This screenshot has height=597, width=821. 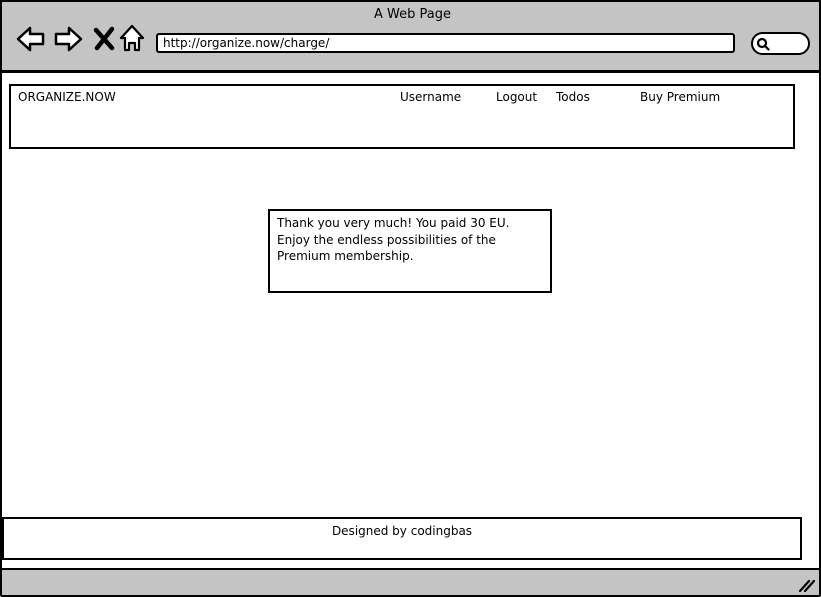 I want to click on url-text: http://organize.now/charge/, so click(x=246, y=43).